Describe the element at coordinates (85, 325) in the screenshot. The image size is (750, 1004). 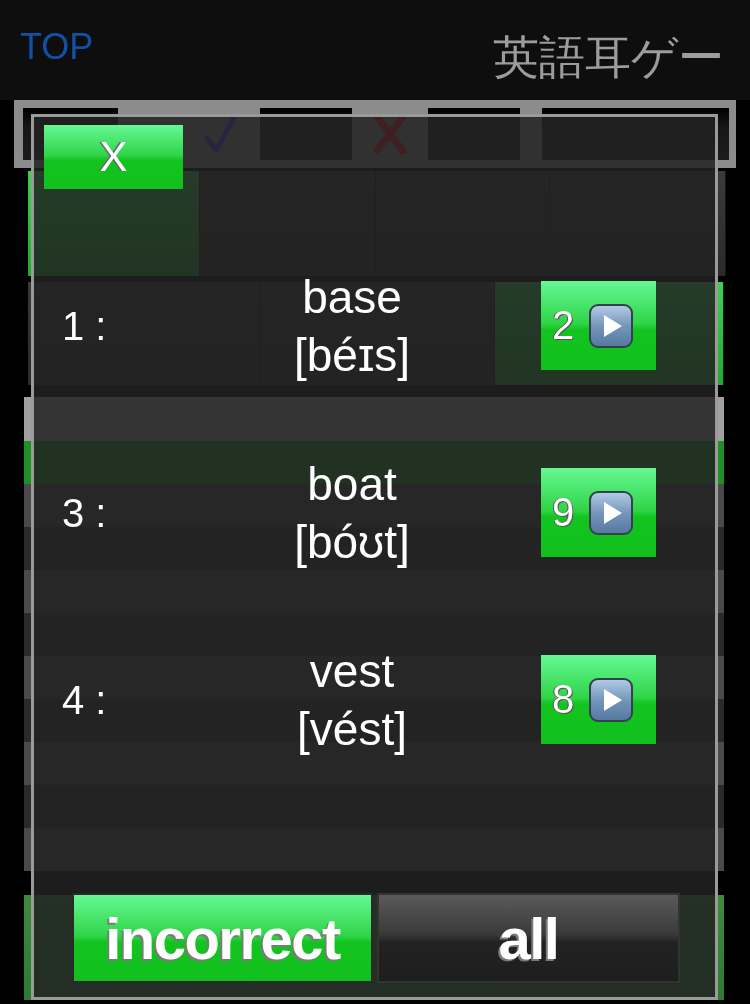
I see `item-number: 1 :` at that location.